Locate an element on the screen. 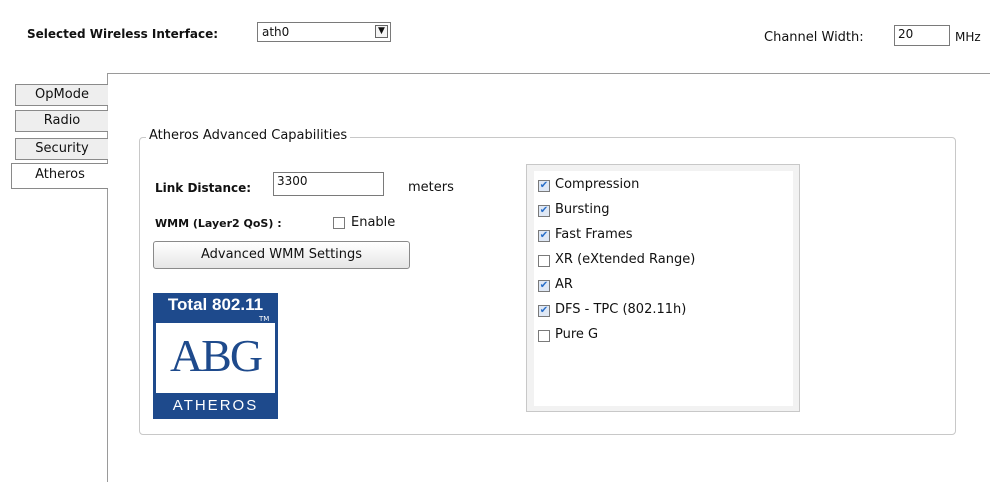 This screenshot has width=990, height=482. capability-label: Pure G is located at coordinates (577, 334).